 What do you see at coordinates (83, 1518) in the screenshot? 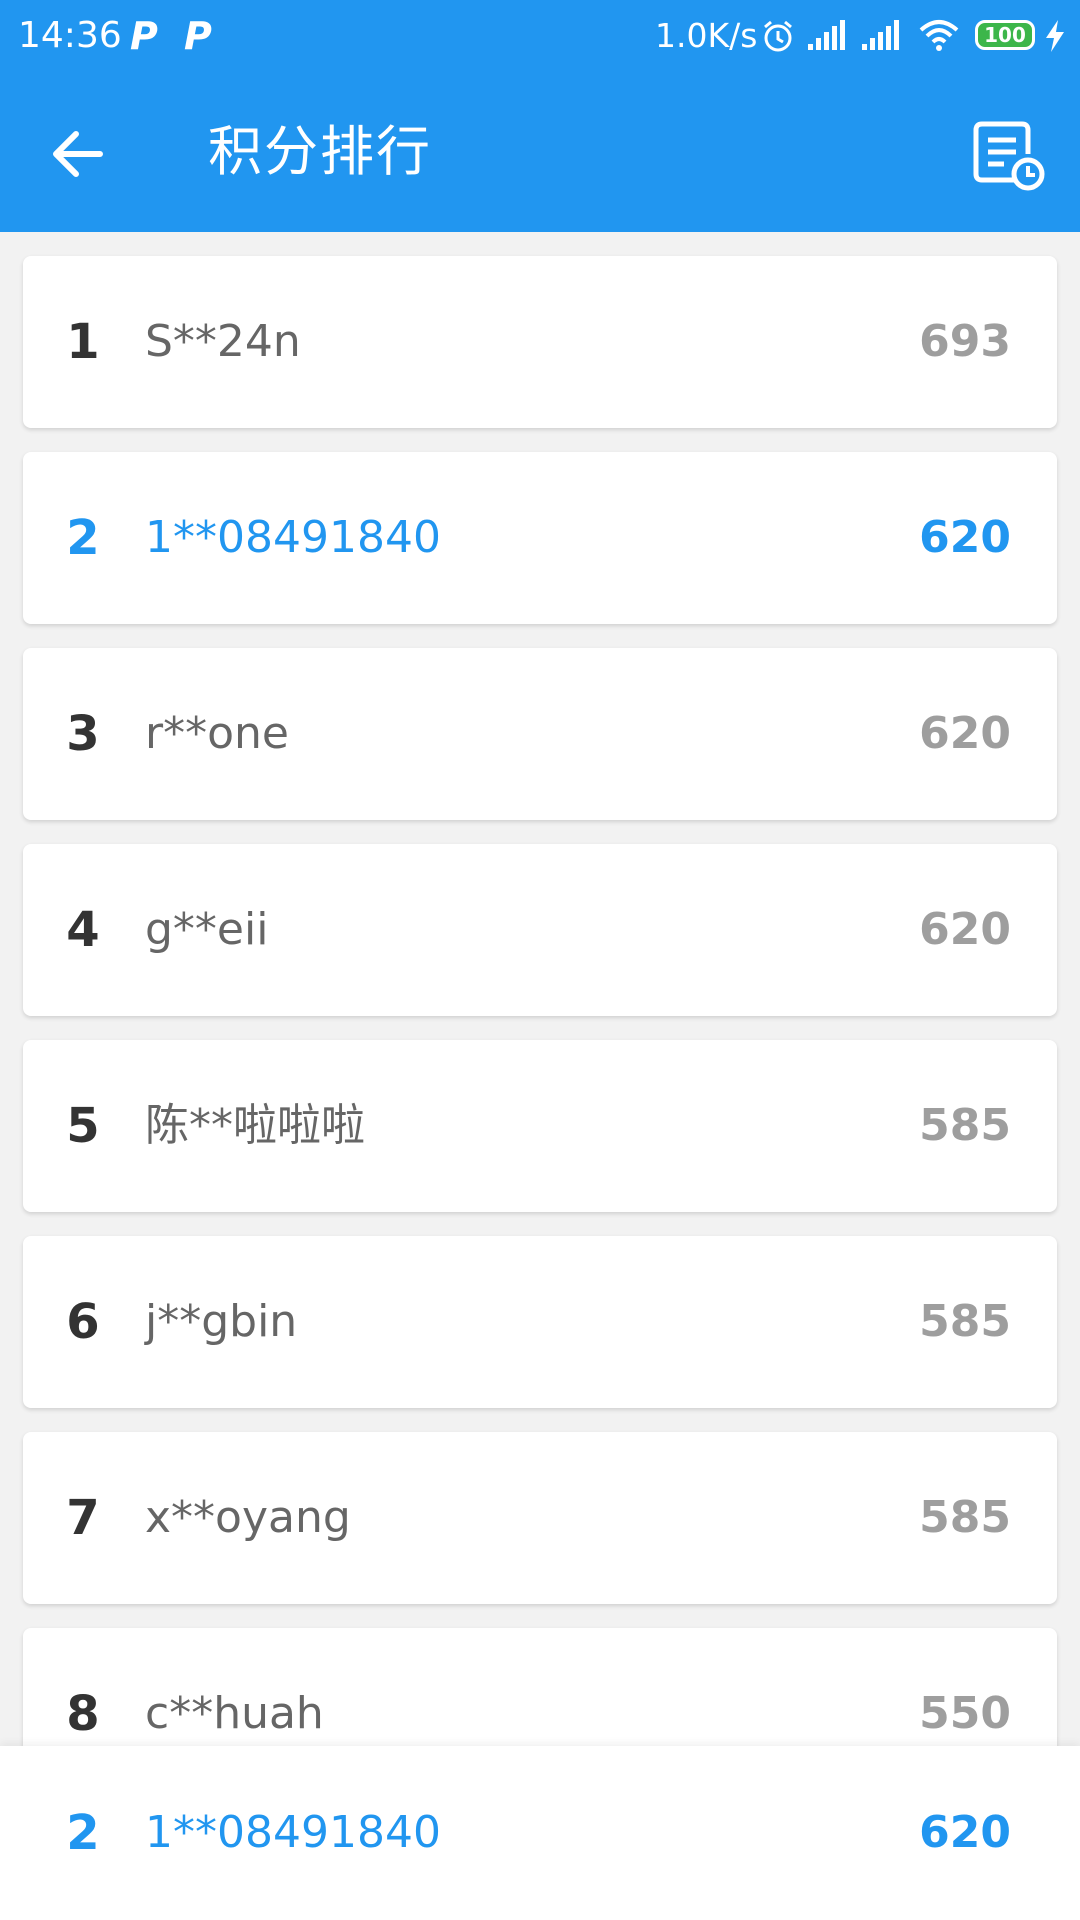
I see `rank-number: 7` at bounding box center [83, 1518].